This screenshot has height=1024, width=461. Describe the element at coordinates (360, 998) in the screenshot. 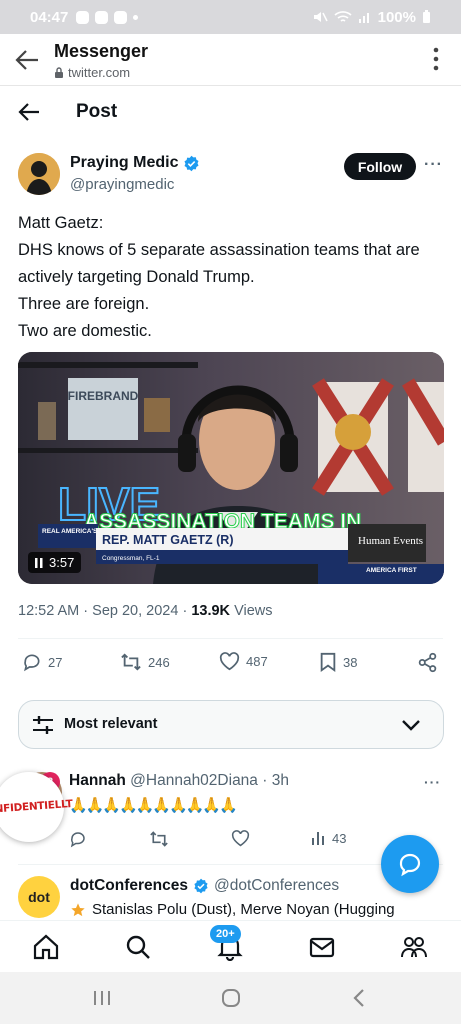

I see `back-icon` at that location.